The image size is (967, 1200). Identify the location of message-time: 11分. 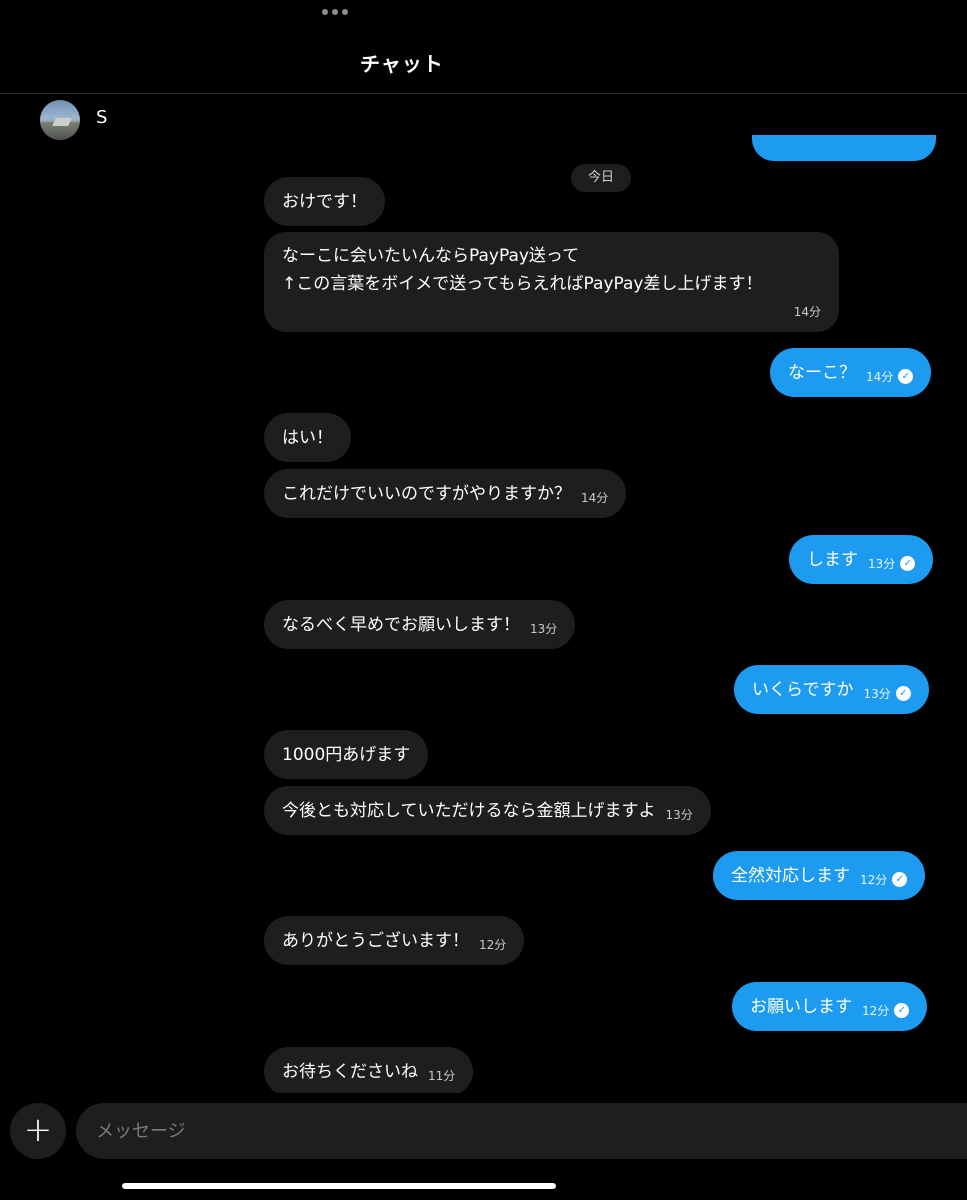
(442, 1075).